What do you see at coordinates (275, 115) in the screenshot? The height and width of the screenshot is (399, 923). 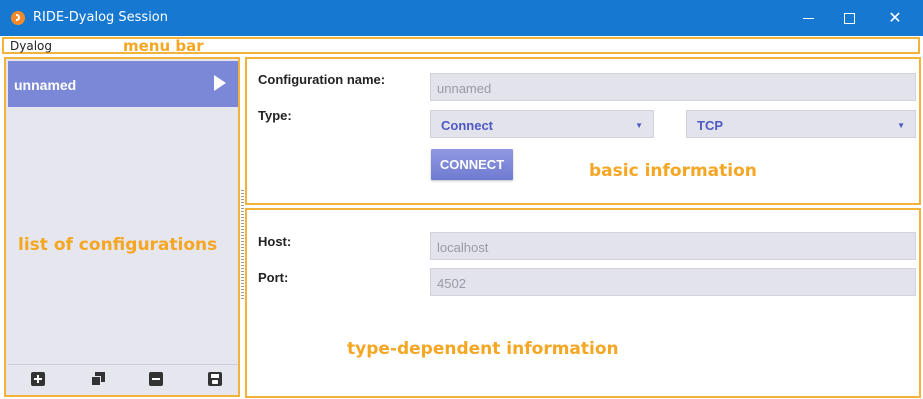 I see `type-label: Type:` at bounding box center [275, 115].